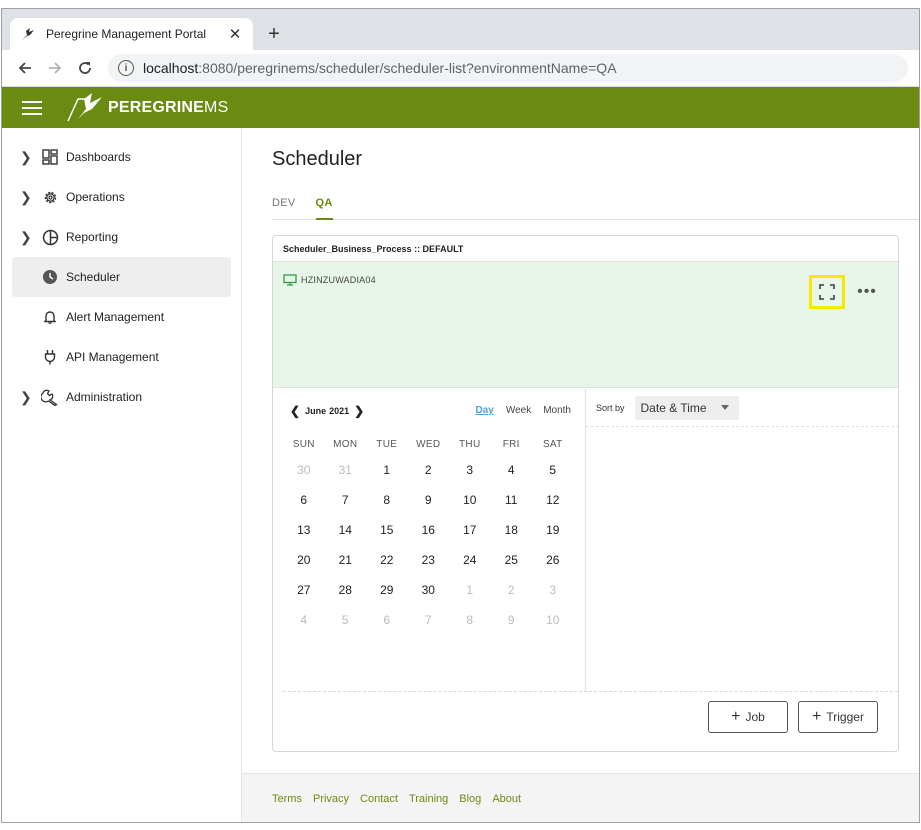 The height and width of the screenshot is (830, 921). Describe the element at coordinates (121, 197) in the screenshot. I see `sidebar-item-operations: ❯ Operations` at that location.